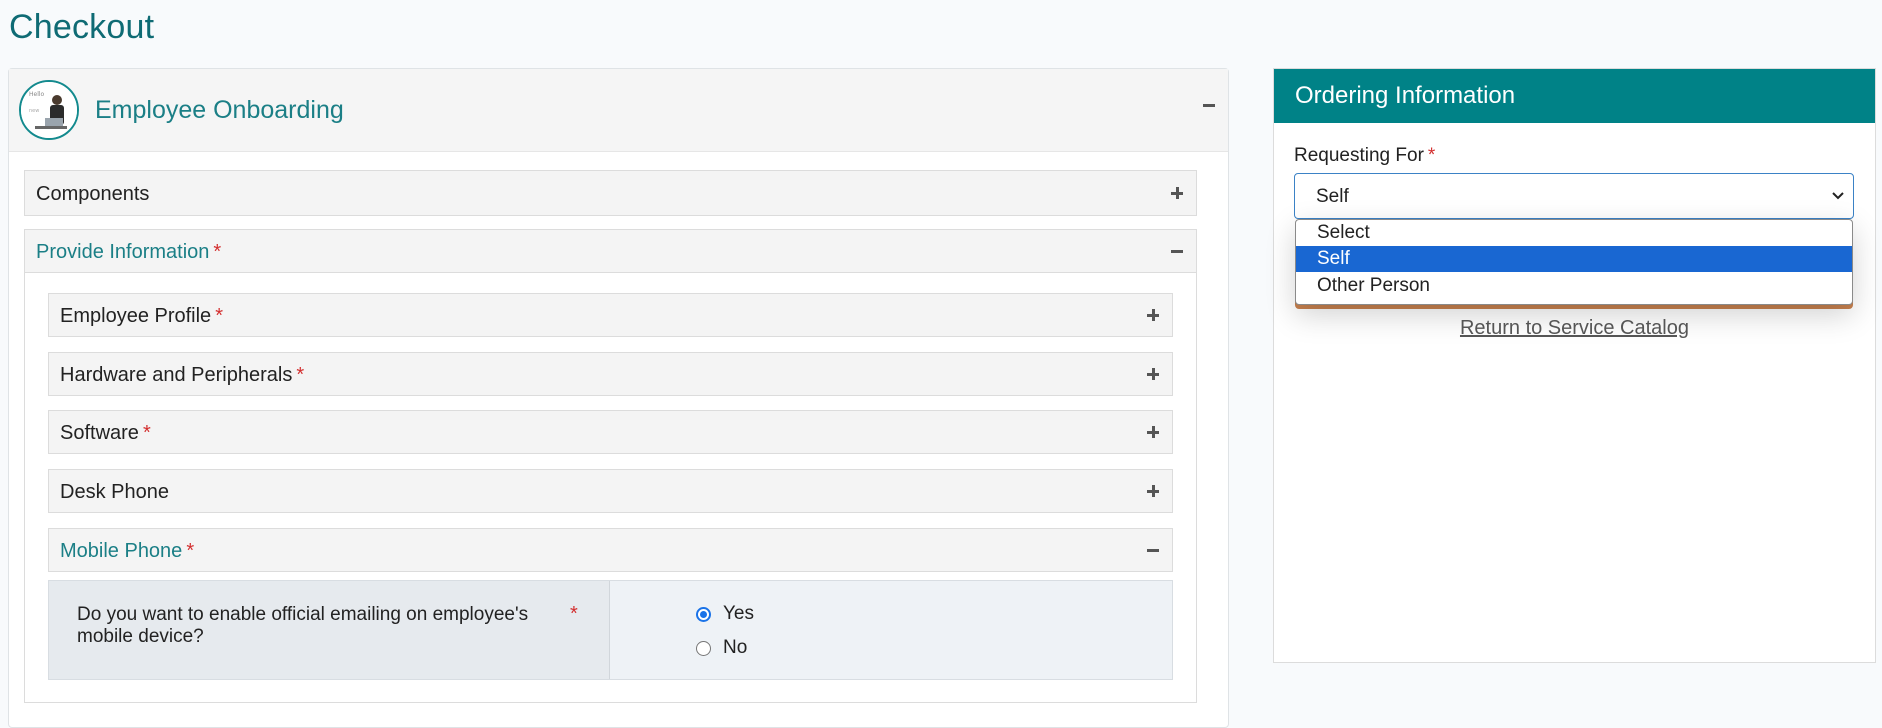 This screenshot has width=1882, height=728. Describe the element at coordinates (127, 551) in the screenshot. I see `subsection-label: Mobile Phone *` at that location.